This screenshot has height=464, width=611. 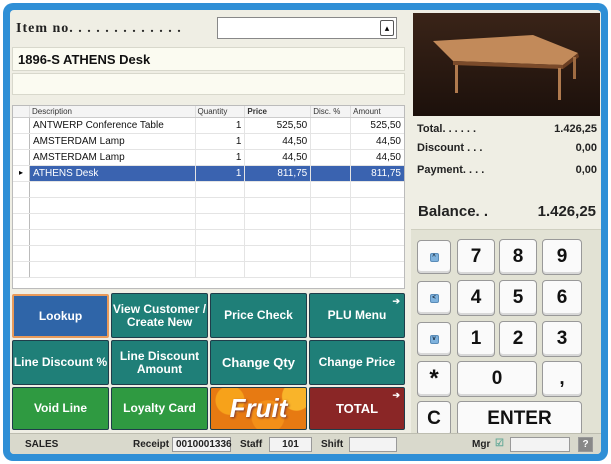 What do you see at coordinates (476, 298) in the screenshot?
I see `key-4: 4` at bounding box center [476, 298].